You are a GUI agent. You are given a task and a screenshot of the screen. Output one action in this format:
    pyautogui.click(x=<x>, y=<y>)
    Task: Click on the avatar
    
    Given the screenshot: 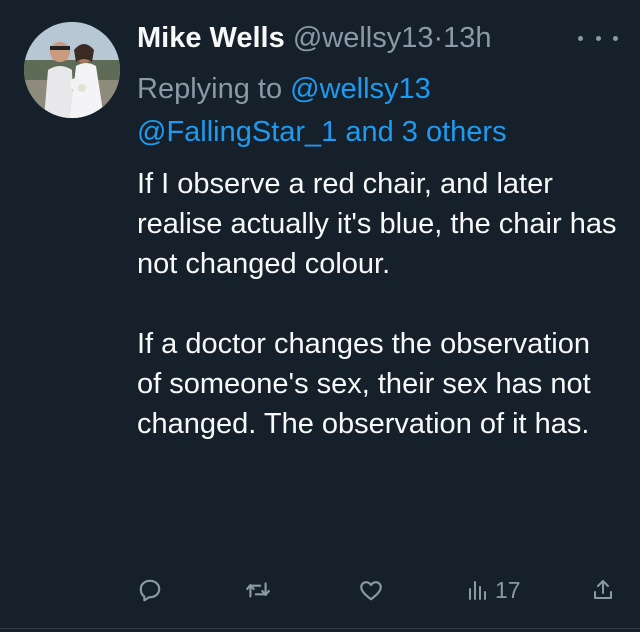 What is the action you would take?
    pyautogui.click(x=72, y=70)
    